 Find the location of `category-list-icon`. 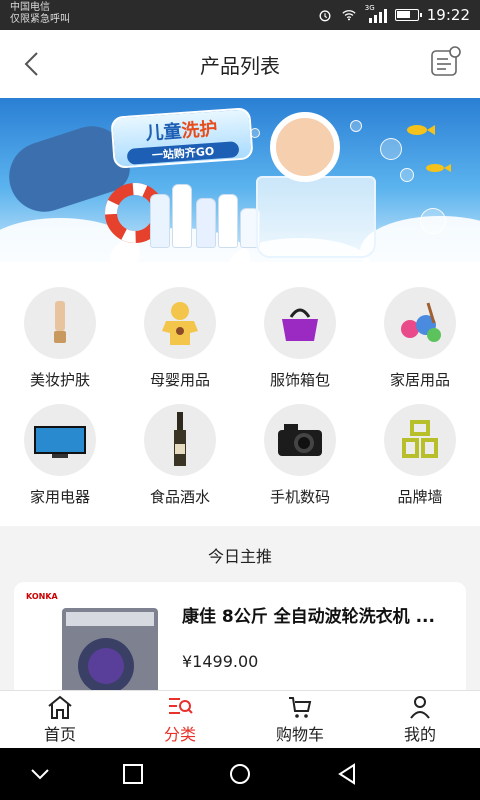

category-list-icon is located at coordinates (181, 706).